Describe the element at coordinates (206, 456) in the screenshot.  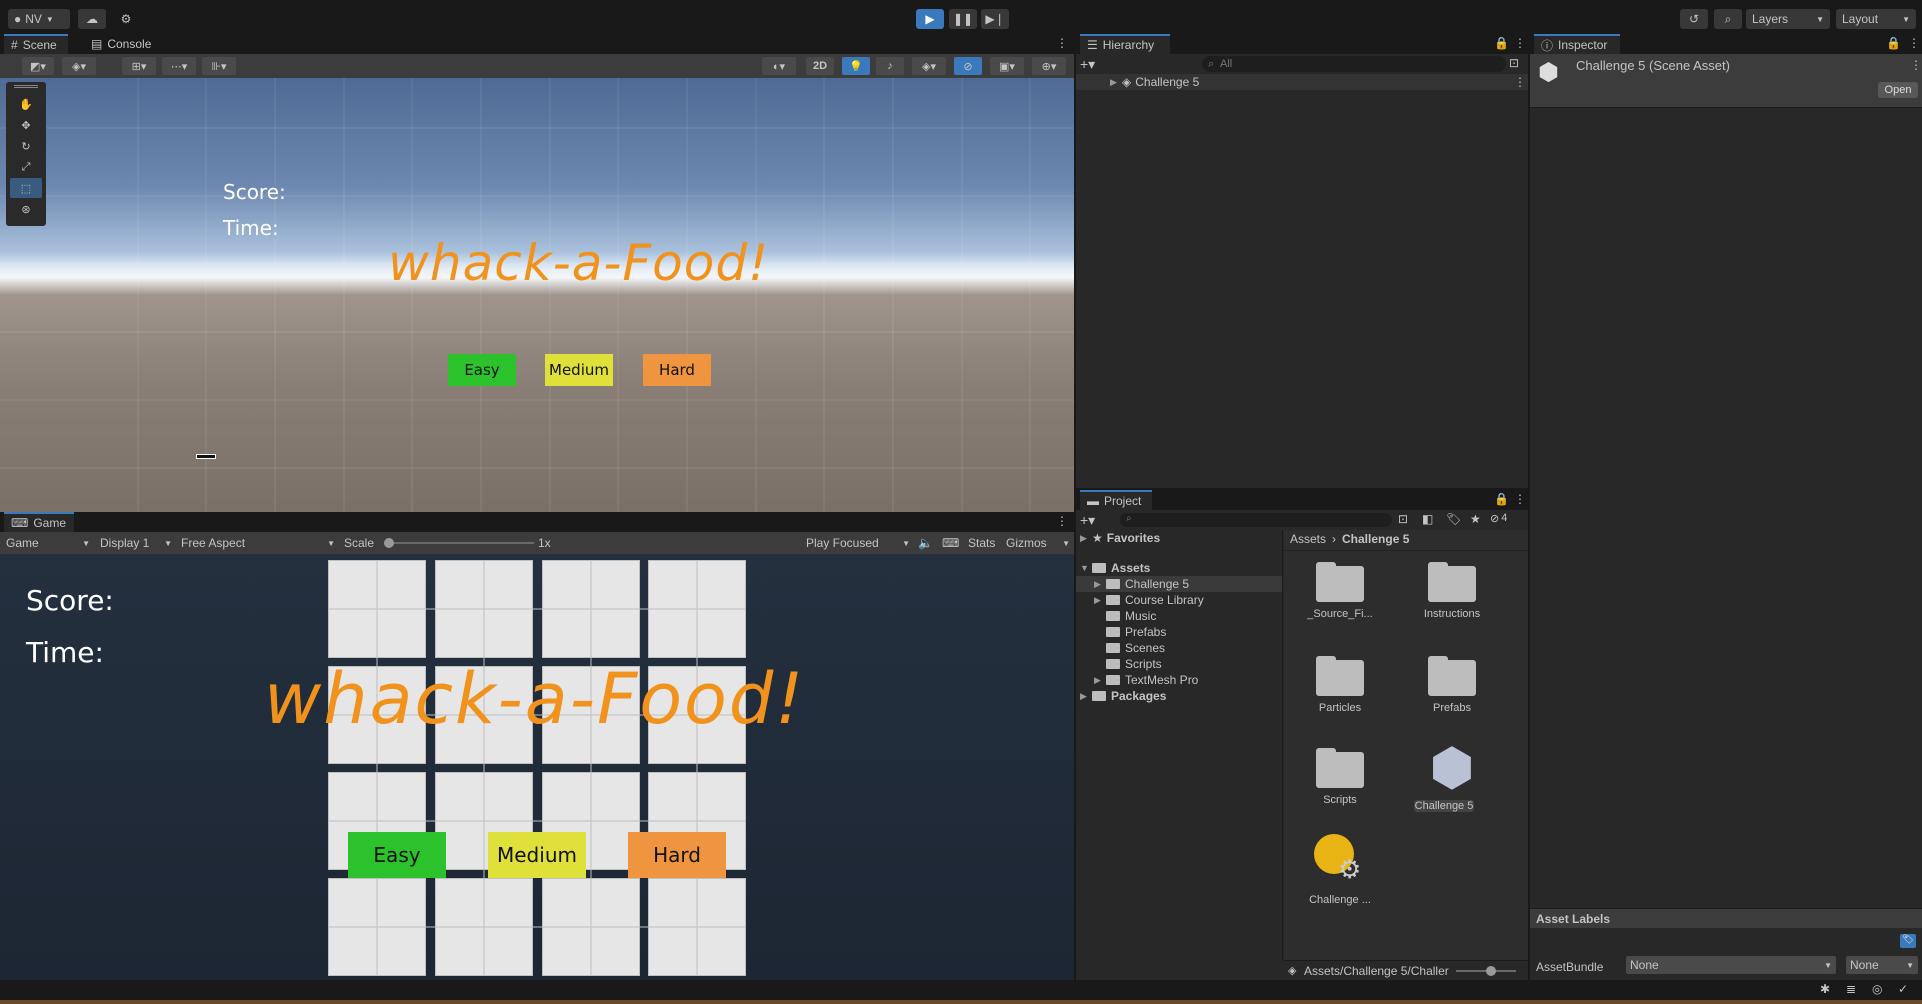
I see `scene-camera-gizmo` at that location.